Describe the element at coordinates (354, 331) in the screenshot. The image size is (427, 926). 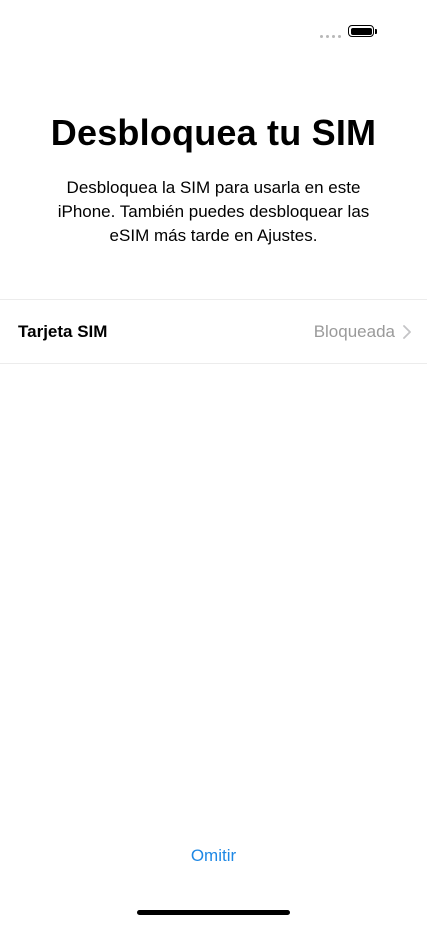
I see `sim-card-status: Bloqueada` at that location.